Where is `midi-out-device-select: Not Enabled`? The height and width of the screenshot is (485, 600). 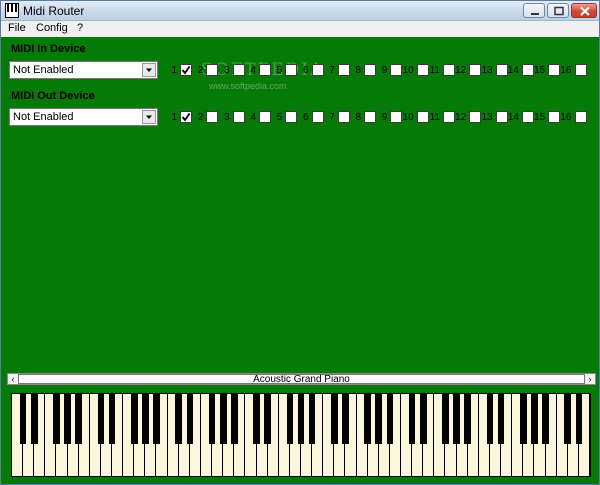
midi-out-device-select: Not Enabled is located at coordinates (83, 117).